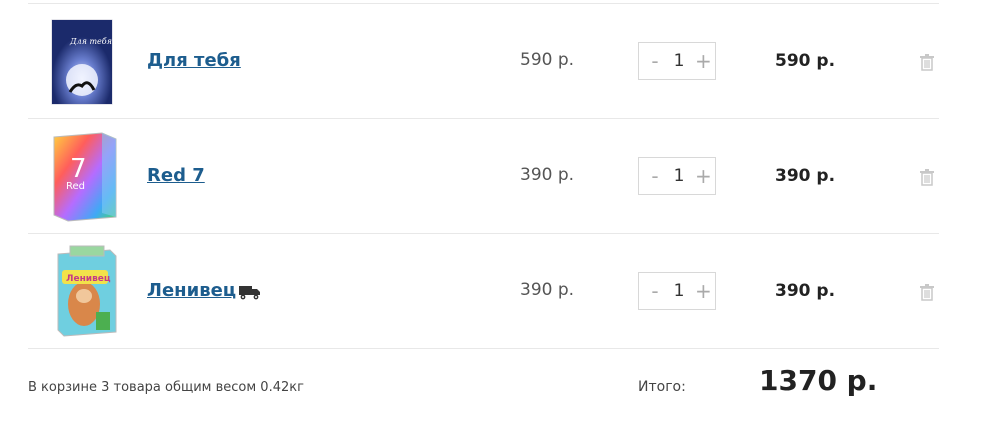 The height and width of the screenshot is (422, 986). What do you see at coordinates (166, 387) in the screenshot?
I see `cart-summary-text: В корзине 3 товара общим весом 0.42кг` at bounding box center [166, 387].